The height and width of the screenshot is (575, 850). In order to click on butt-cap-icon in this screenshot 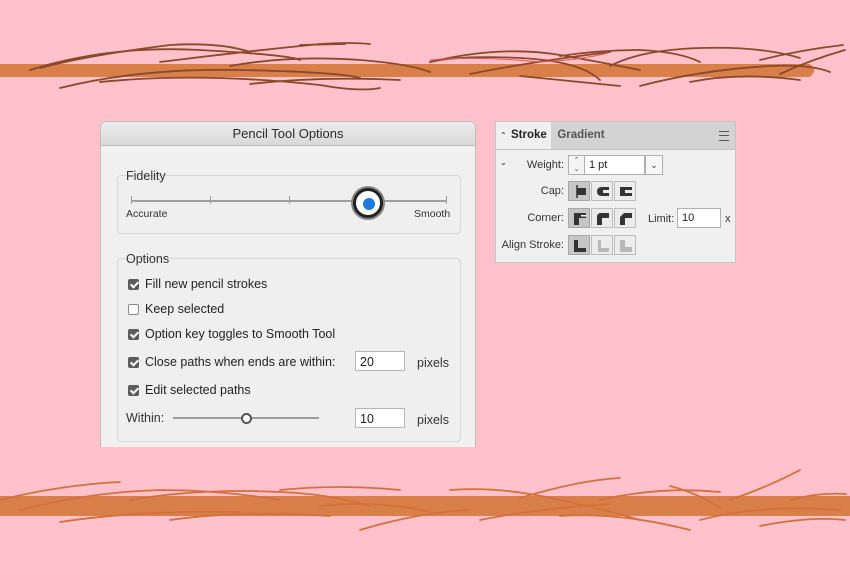, I will do `click(581, 191)`.